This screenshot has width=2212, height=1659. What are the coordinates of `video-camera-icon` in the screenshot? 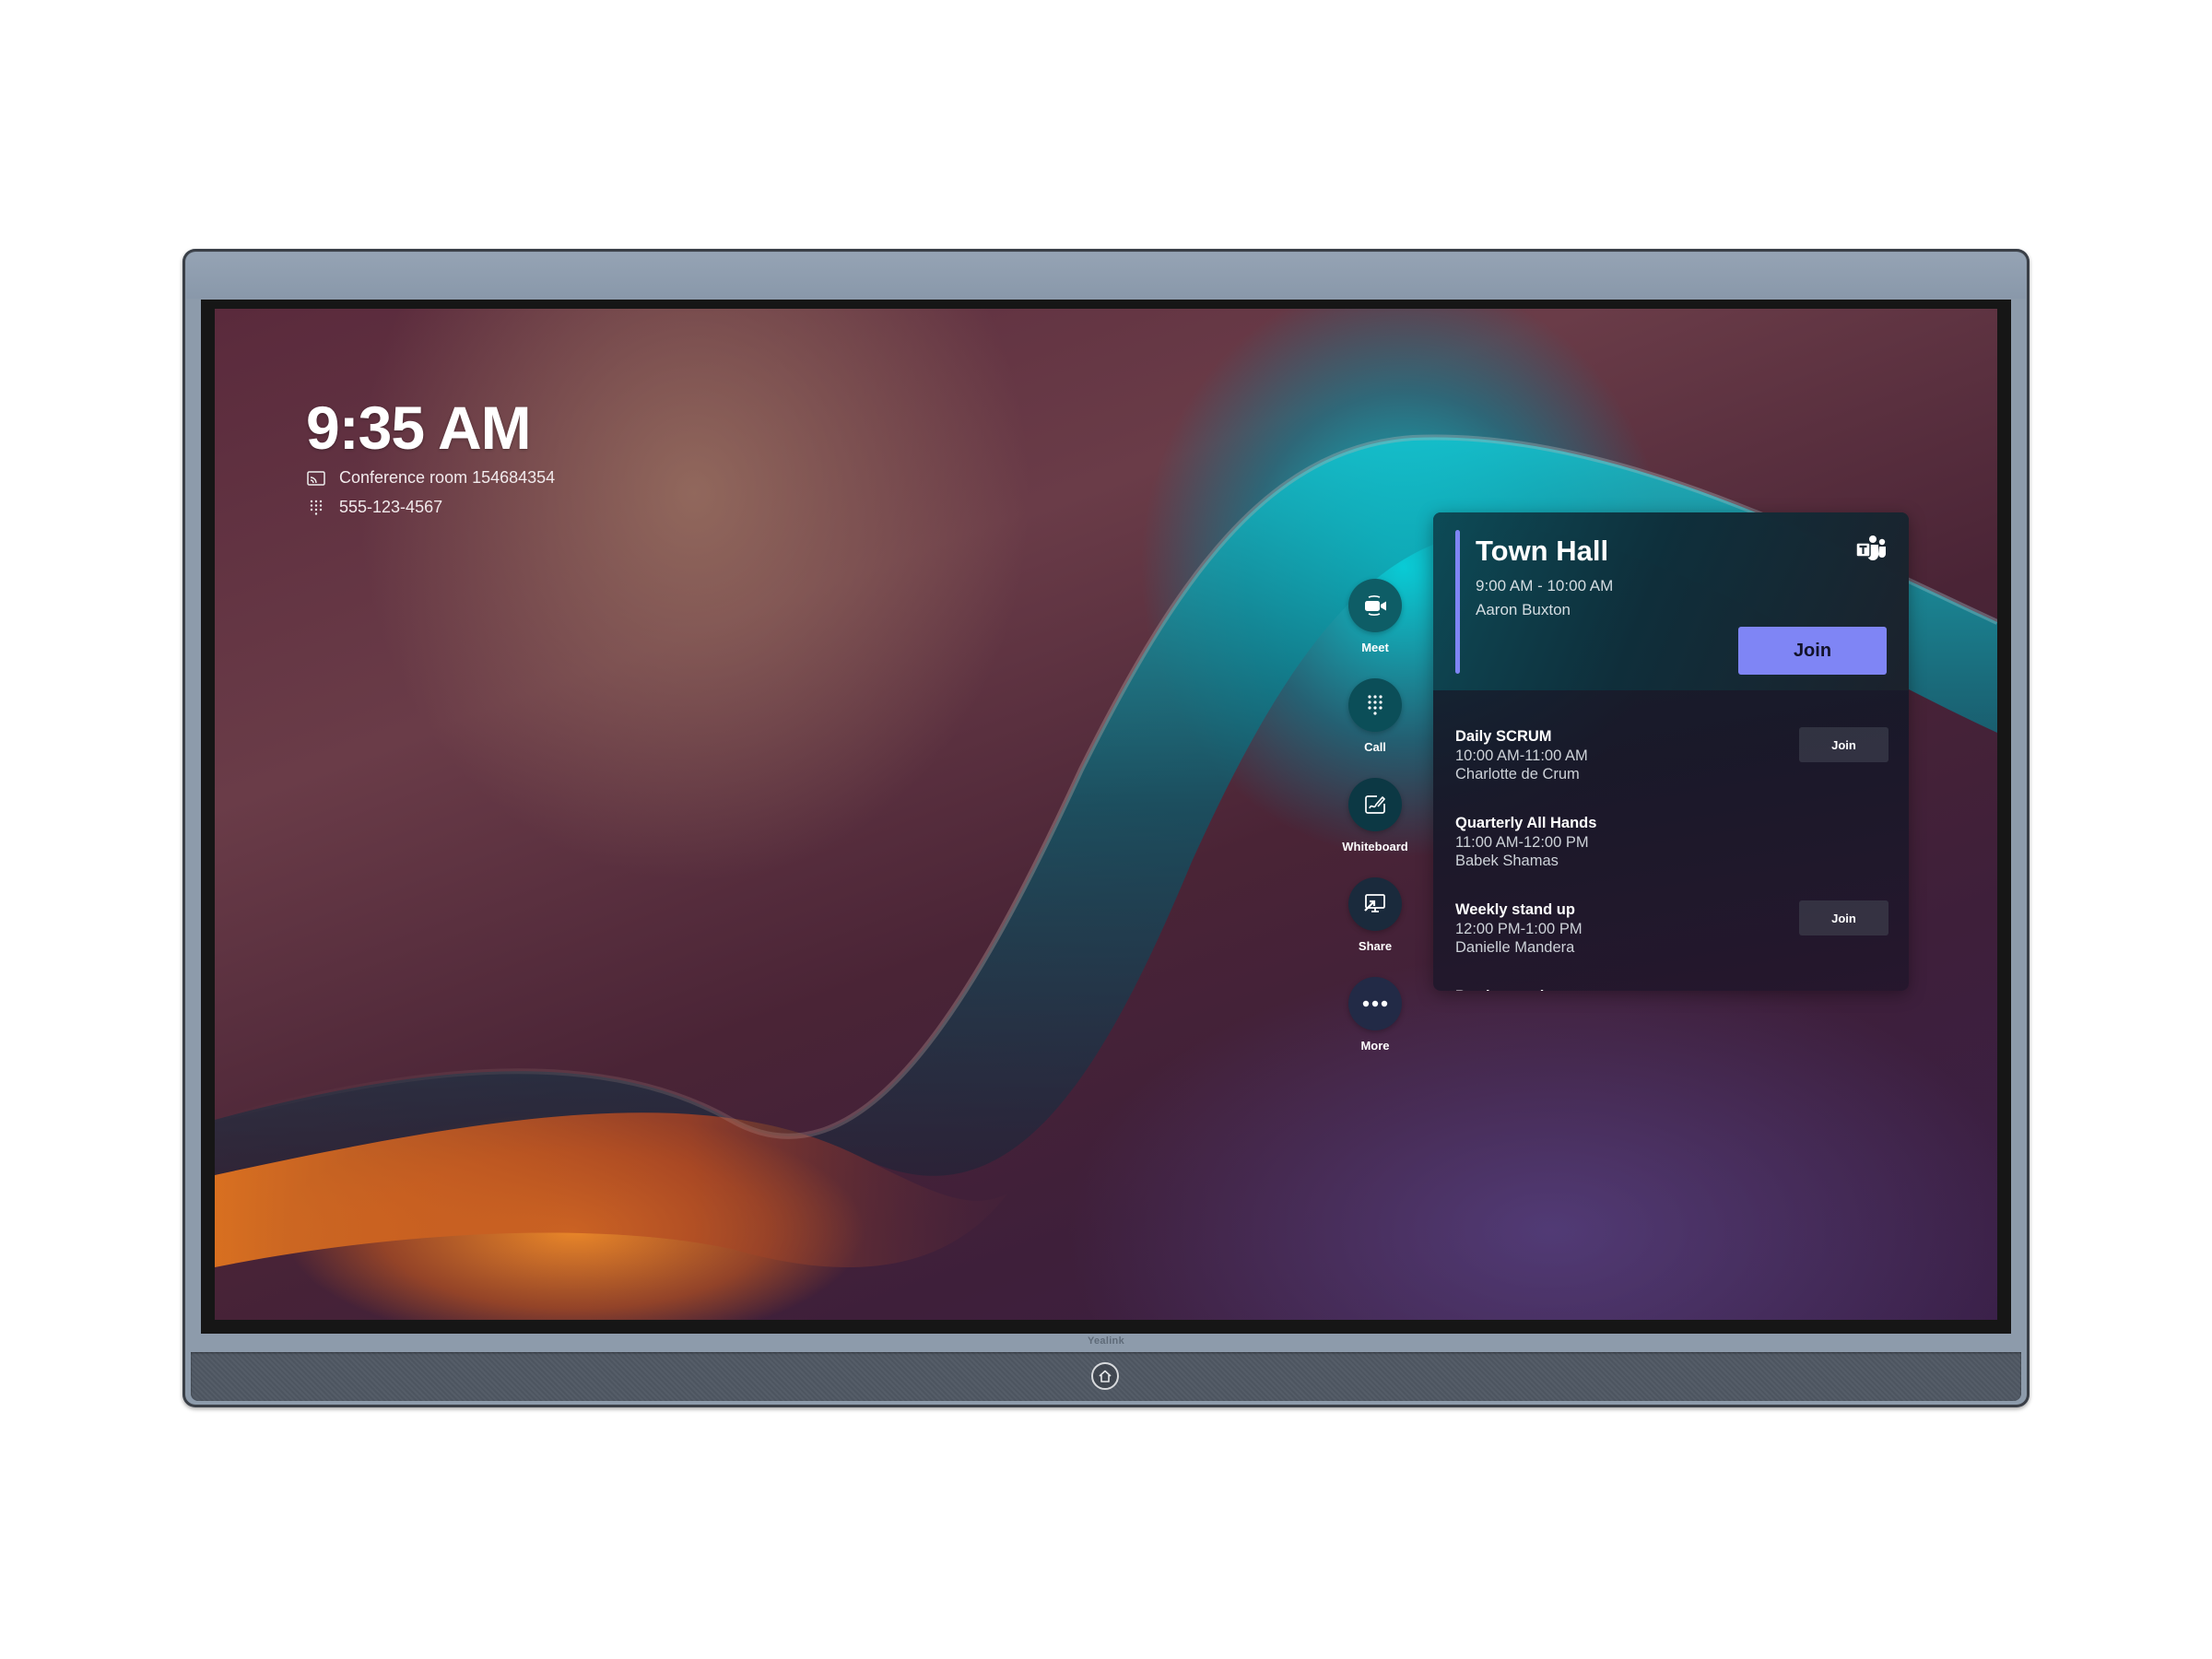 It's located at (1375, 605).